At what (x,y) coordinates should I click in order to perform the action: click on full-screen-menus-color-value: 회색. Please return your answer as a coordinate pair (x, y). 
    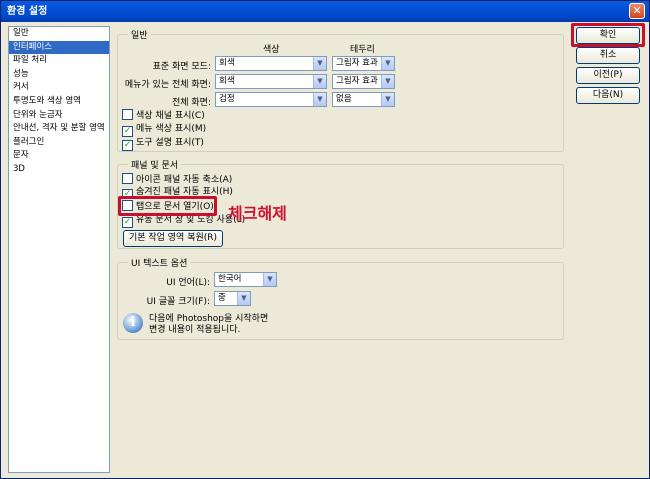
    Looking at the image, I should click on (227, 81).